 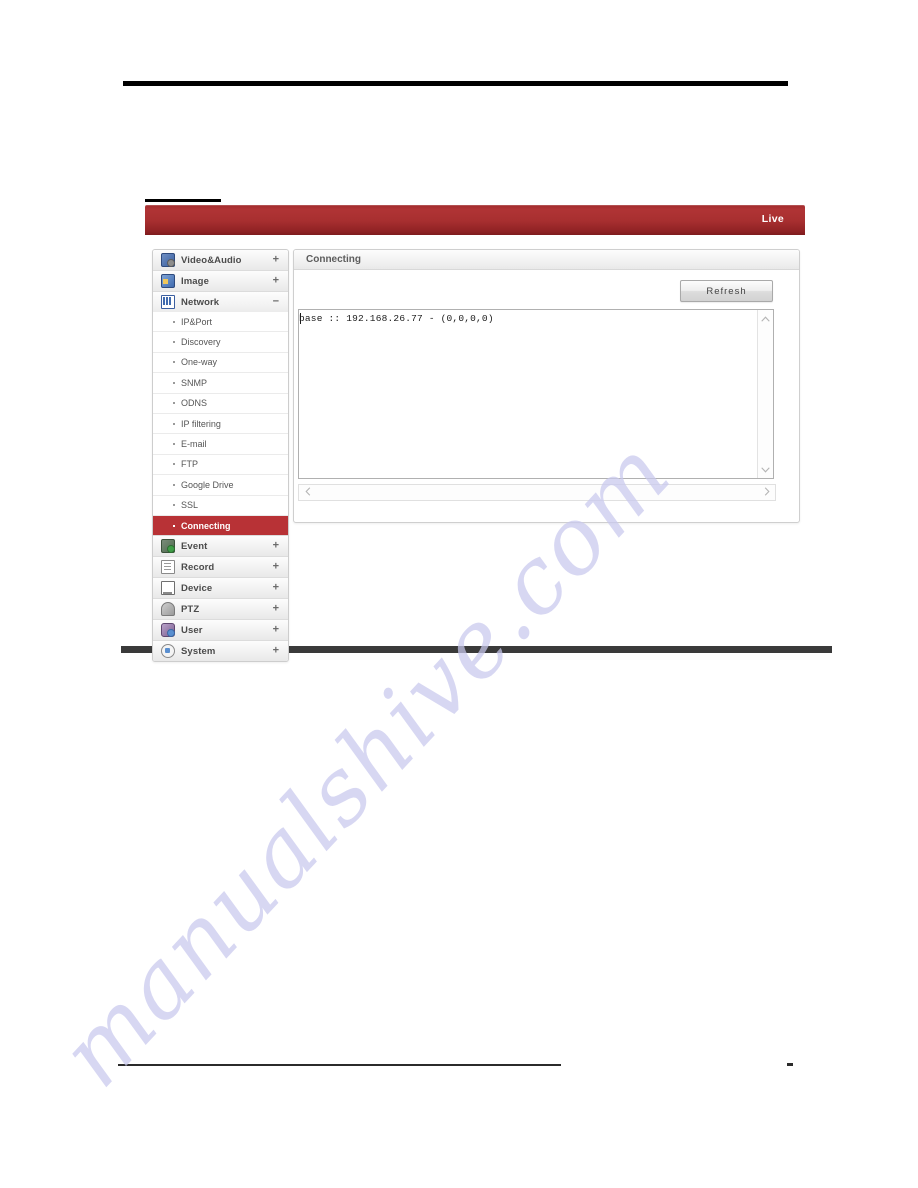 What do you see at coordinates (190, 609) in the screenshot?
I see `sidebar-item-label: PTZ` at bounding box center [190, 609].